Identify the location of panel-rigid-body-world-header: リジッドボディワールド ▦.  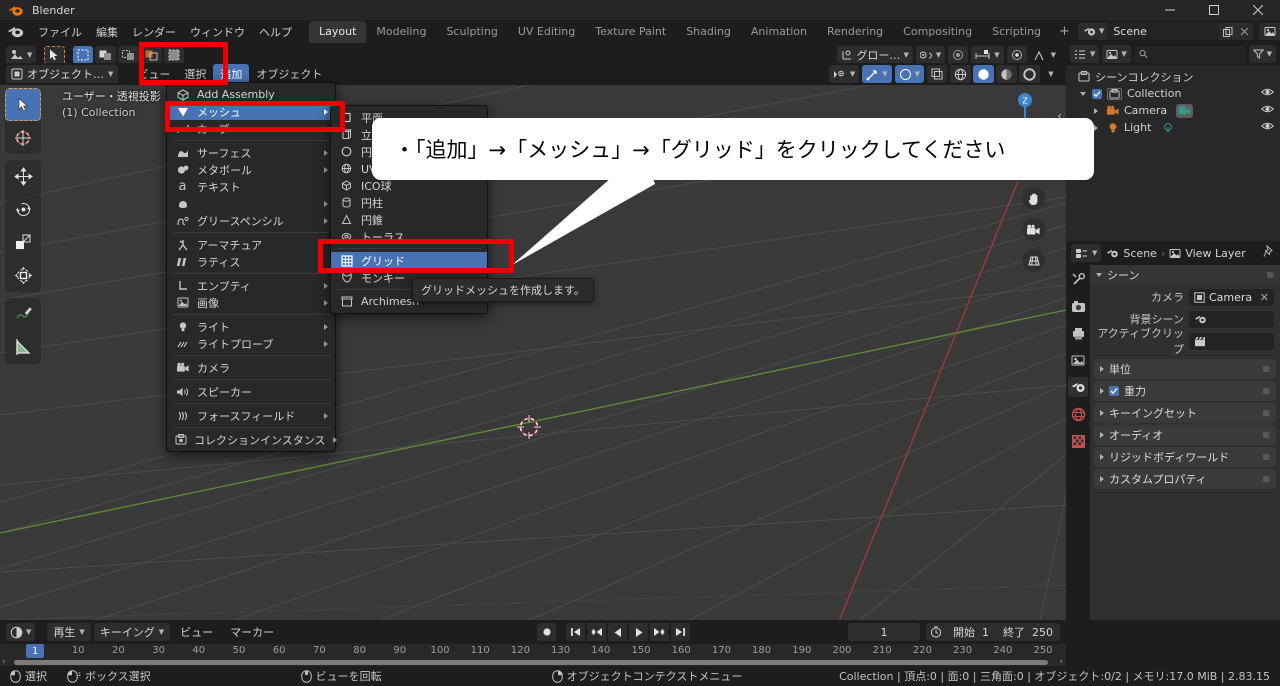
(1185, 457).